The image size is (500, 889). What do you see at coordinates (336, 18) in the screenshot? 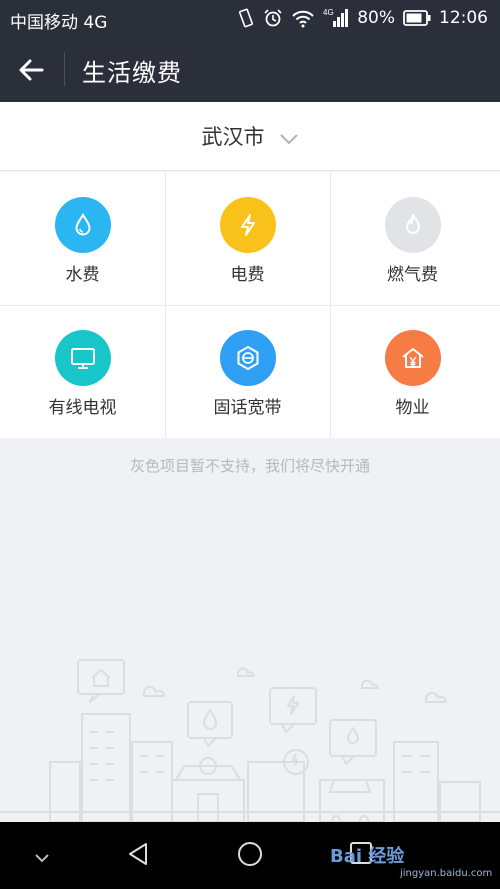
I see `signal-icon: 4G` at bounding box center [336, 18].